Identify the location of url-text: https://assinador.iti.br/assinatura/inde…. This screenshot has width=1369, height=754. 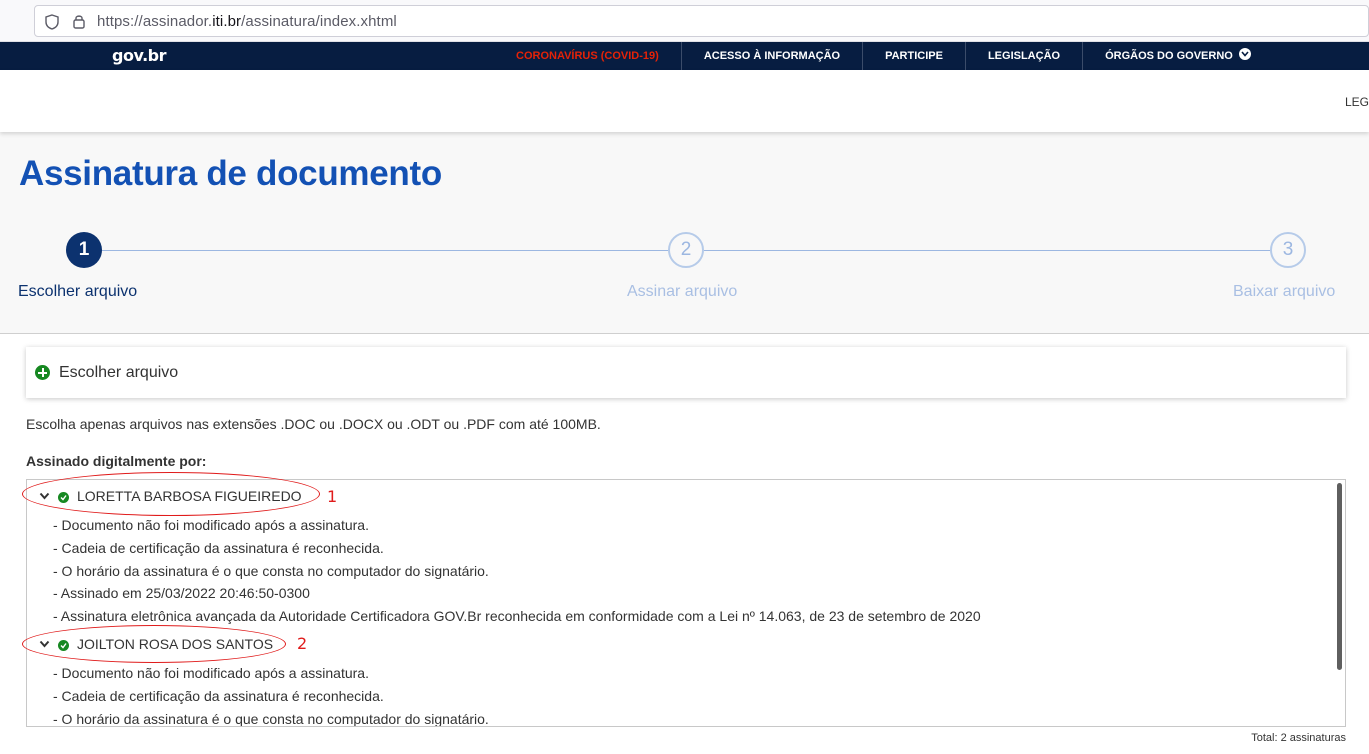
(247, 21).